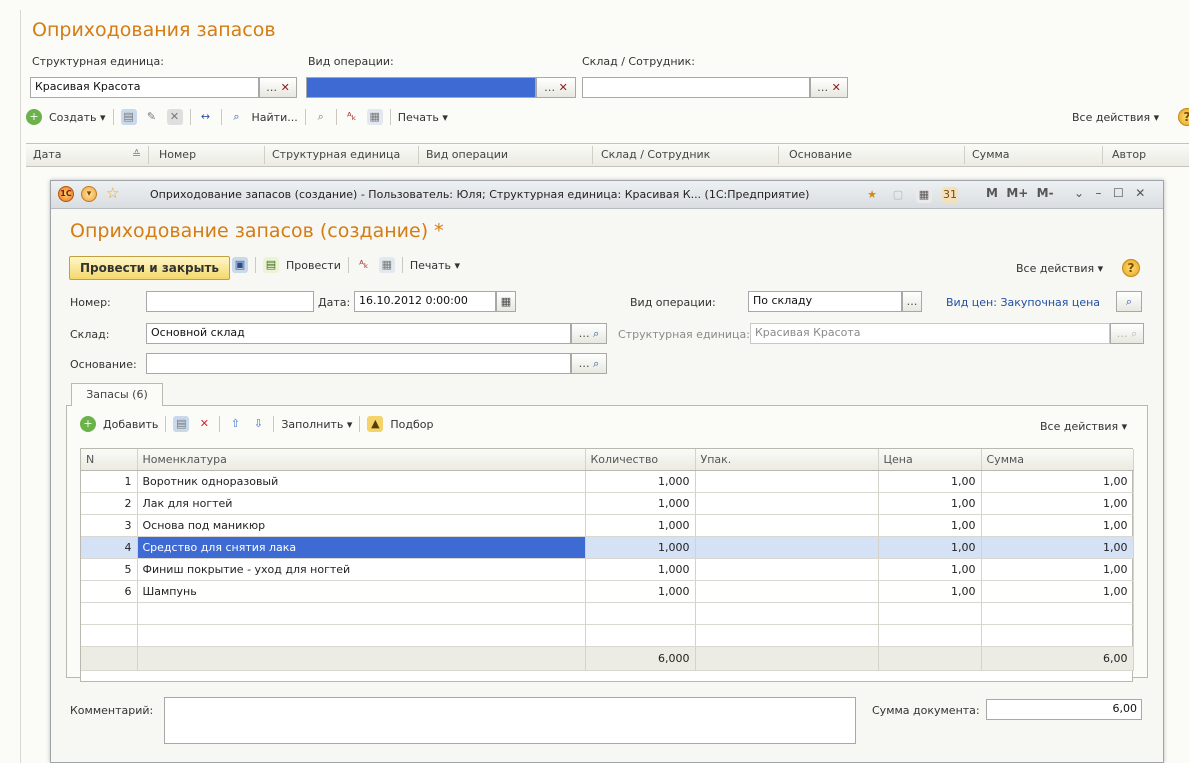  What do you see at coordinates (421, 87) in the screenshot?
I see `optype-filter-input` at bounding box center [421, 87].